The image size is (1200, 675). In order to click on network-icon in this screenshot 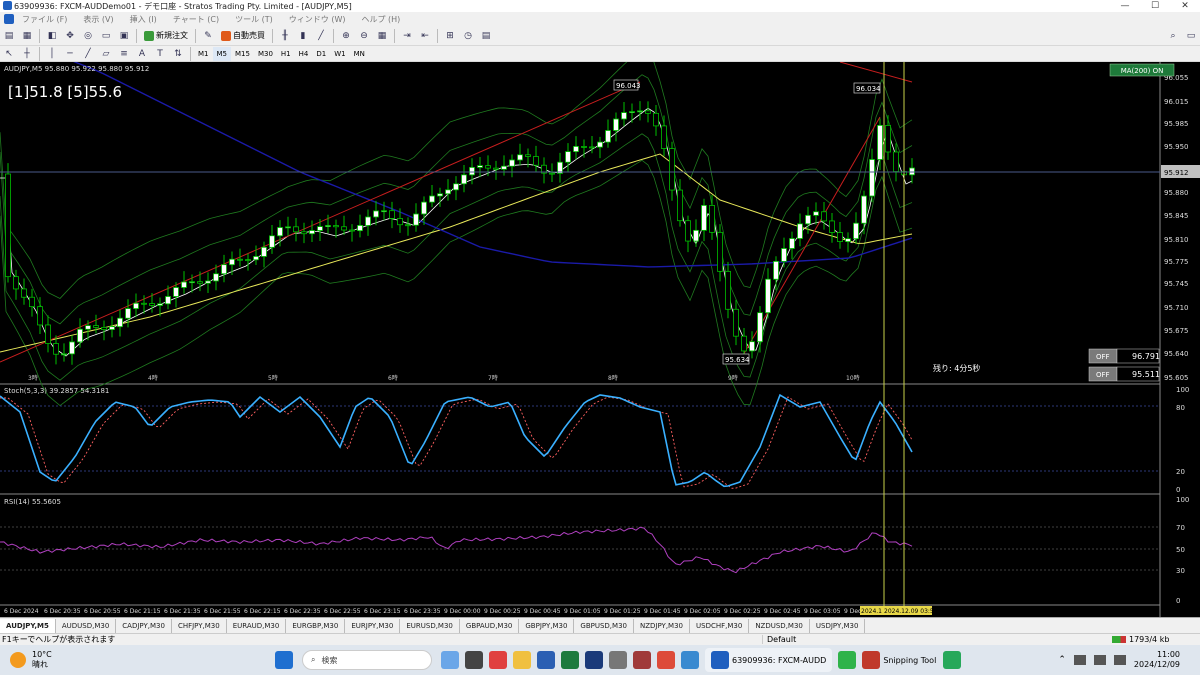, I will do `click(1079, 660)`.